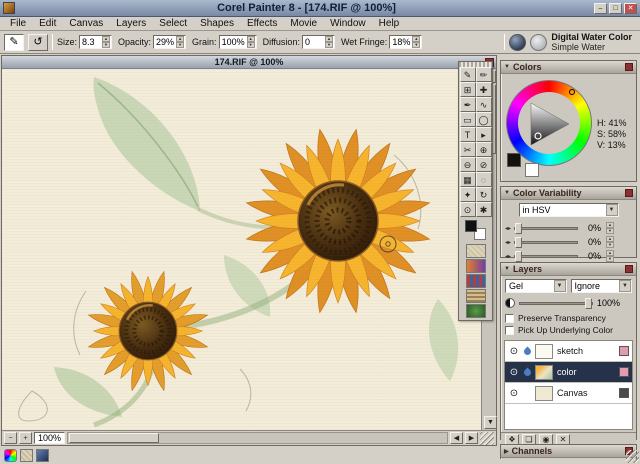 The width and height of the screenshot is (640, 464). What do you see at coordinates (601, 286) in the screenshot?
I see `composite-depth-dropdown: Ignore ▼` at bounding box center [601, 286].